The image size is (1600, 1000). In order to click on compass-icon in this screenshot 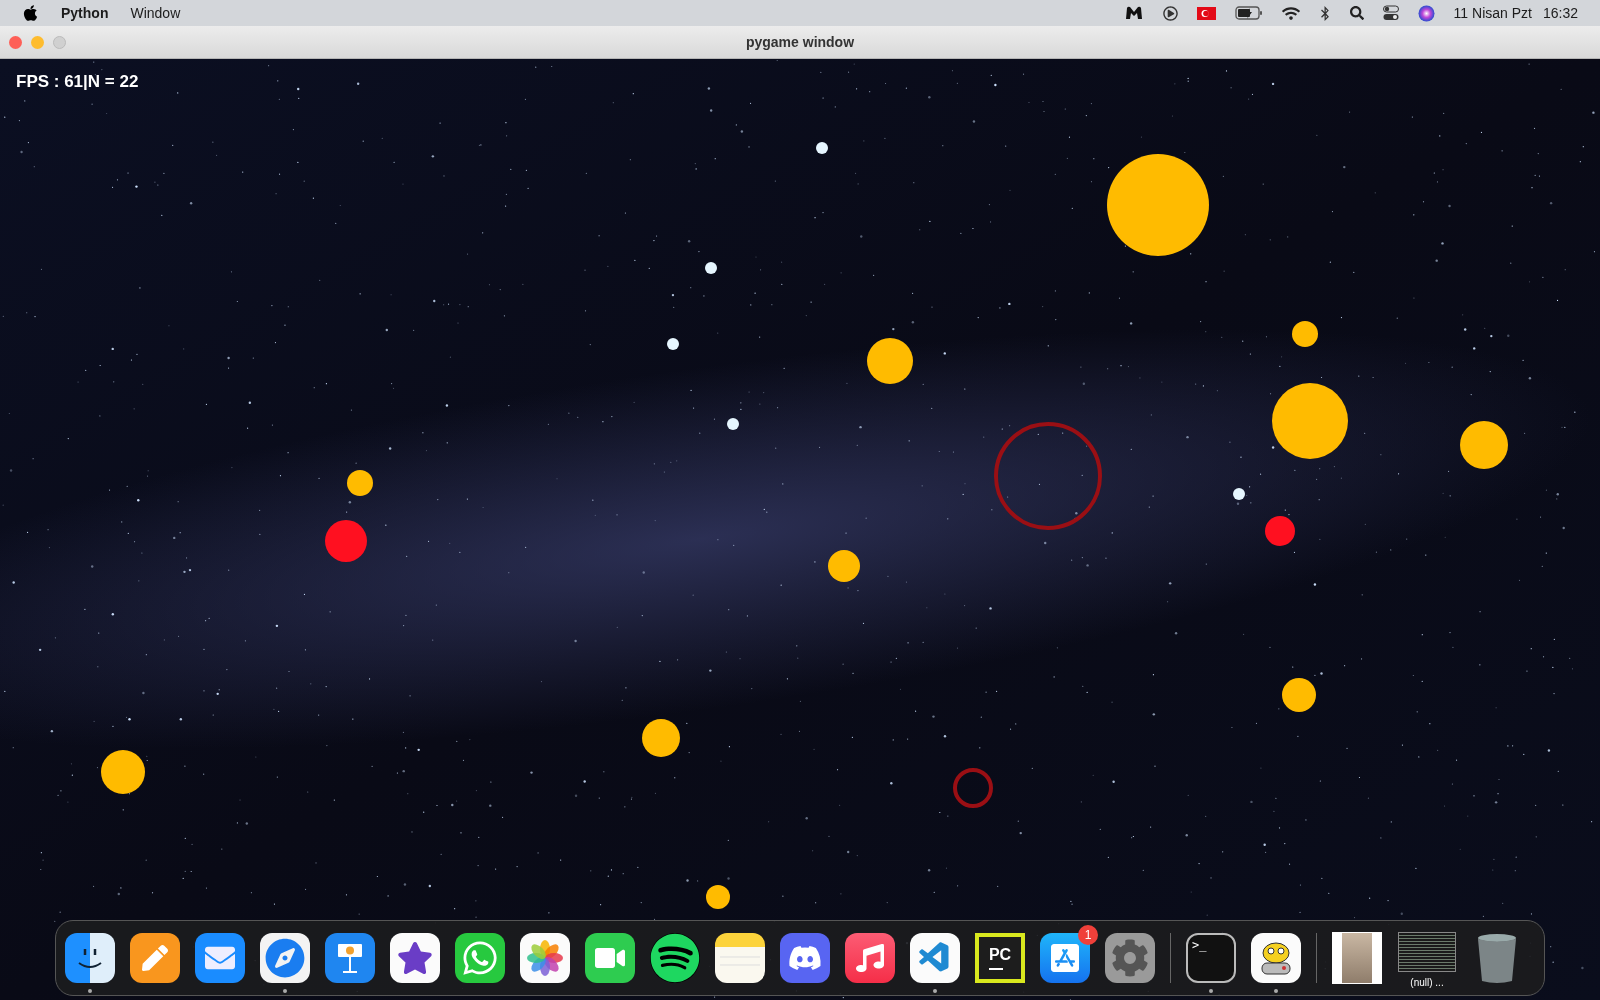, I will do `click(285, 958)`.